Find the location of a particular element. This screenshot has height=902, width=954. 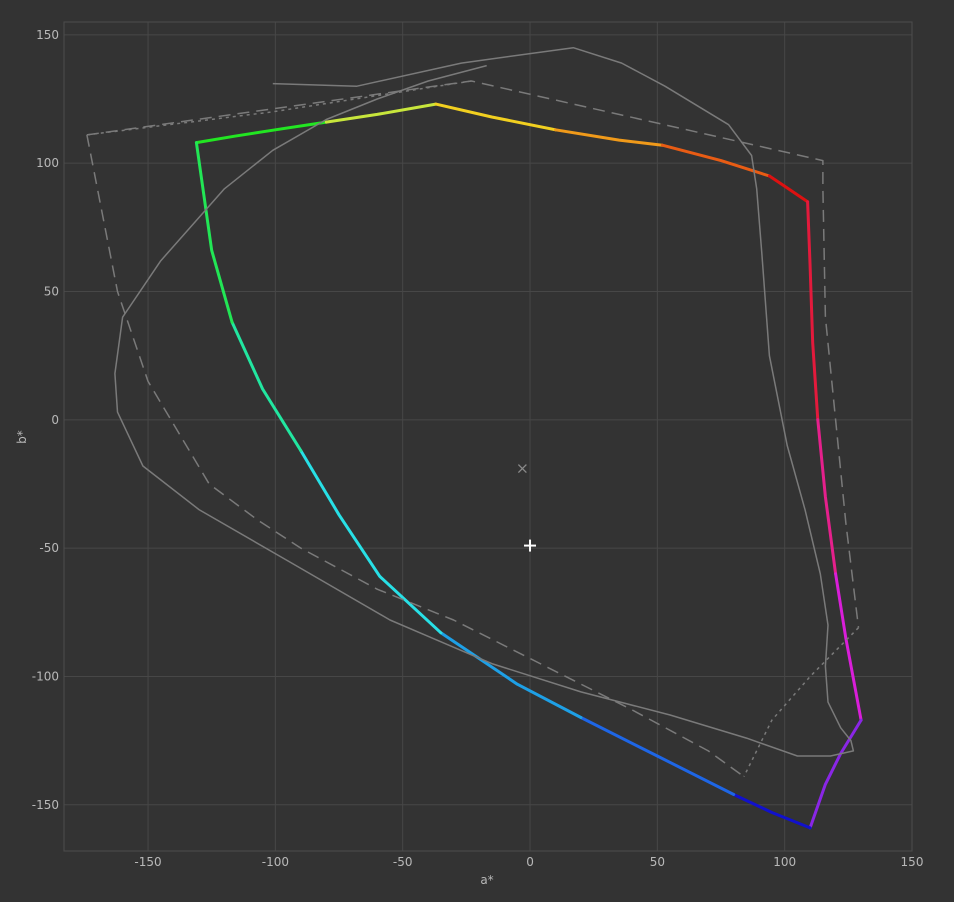

x-axis-label: a* is located at coordinates (486, 880).